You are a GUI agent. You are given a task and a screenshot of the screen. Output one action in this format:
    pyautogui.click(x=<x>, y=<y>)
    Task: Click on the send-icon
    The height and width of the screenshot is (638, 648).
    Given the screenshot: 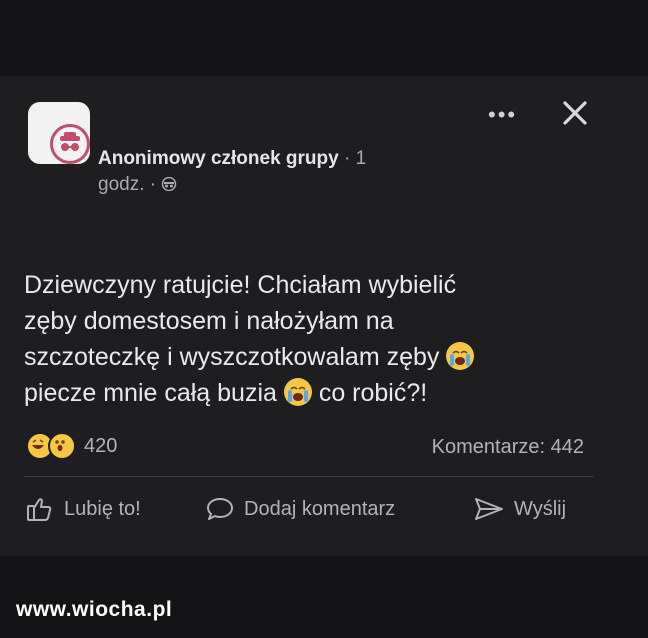 What is the action you would take?
    pyautogui.click(x=489, y=509)
    